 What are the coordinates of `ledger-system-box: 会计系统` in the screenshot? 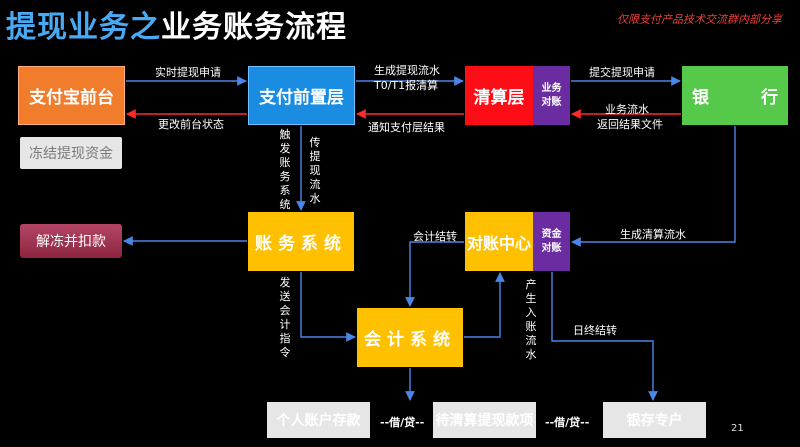 It's located at (410, 337).